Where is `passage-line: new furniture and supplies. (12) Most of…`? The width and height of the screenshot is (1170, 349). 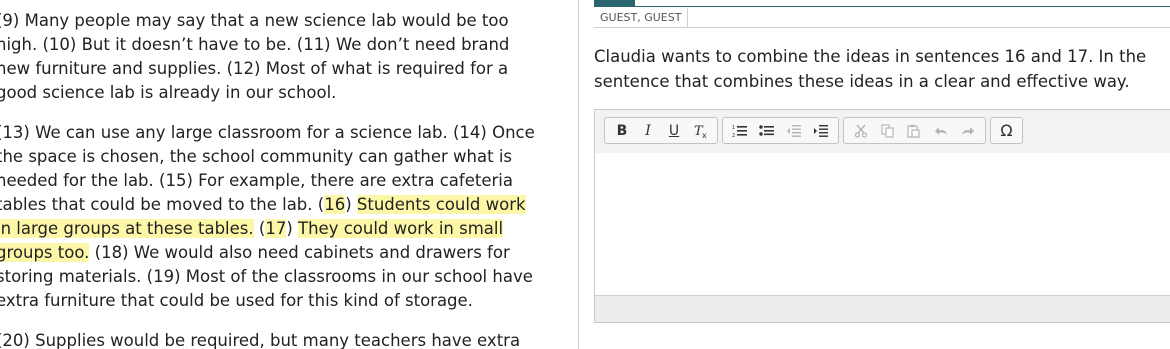 passage-line: new furniture and supplies. (12) Most of… is located at coordinates (254, 68).